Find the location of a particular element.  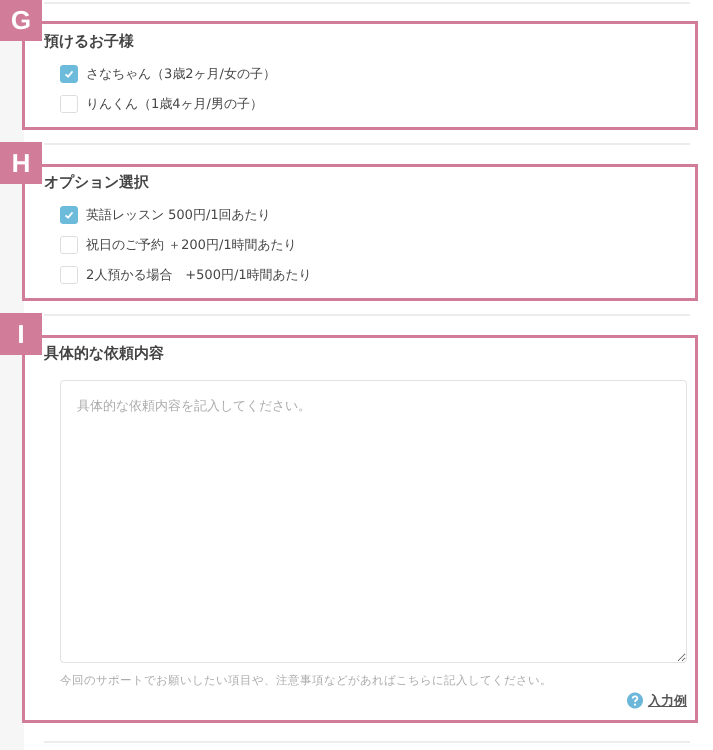

option-label: さなちゃん（3歳2ヶ月/女の子） is located at coordinates (181, 74).